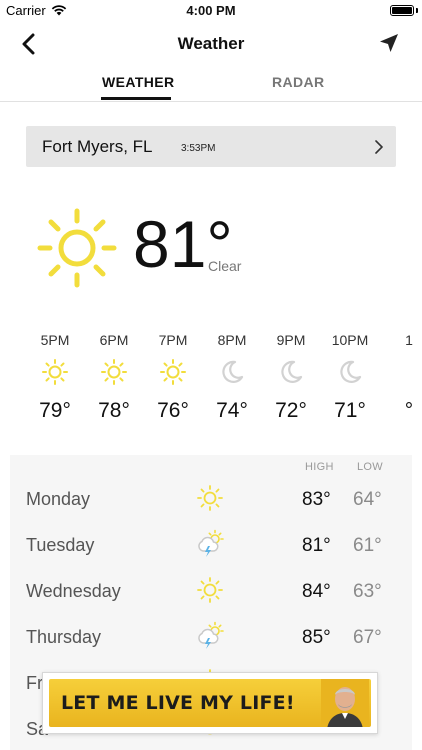 The height and width of the screenshot is (750, 422). Describe the element at coordinates (367, 591) in the screenshot. I see `day-low: 63°` at that location.